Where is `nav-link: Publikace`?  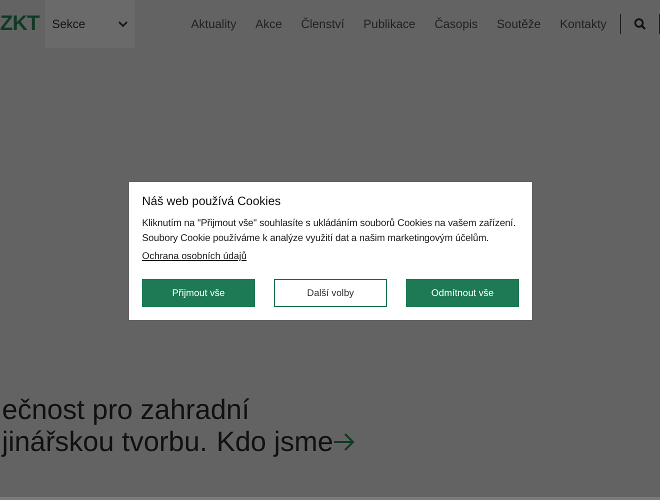
nav-link: Publikace is located at coordinates (389, 24).